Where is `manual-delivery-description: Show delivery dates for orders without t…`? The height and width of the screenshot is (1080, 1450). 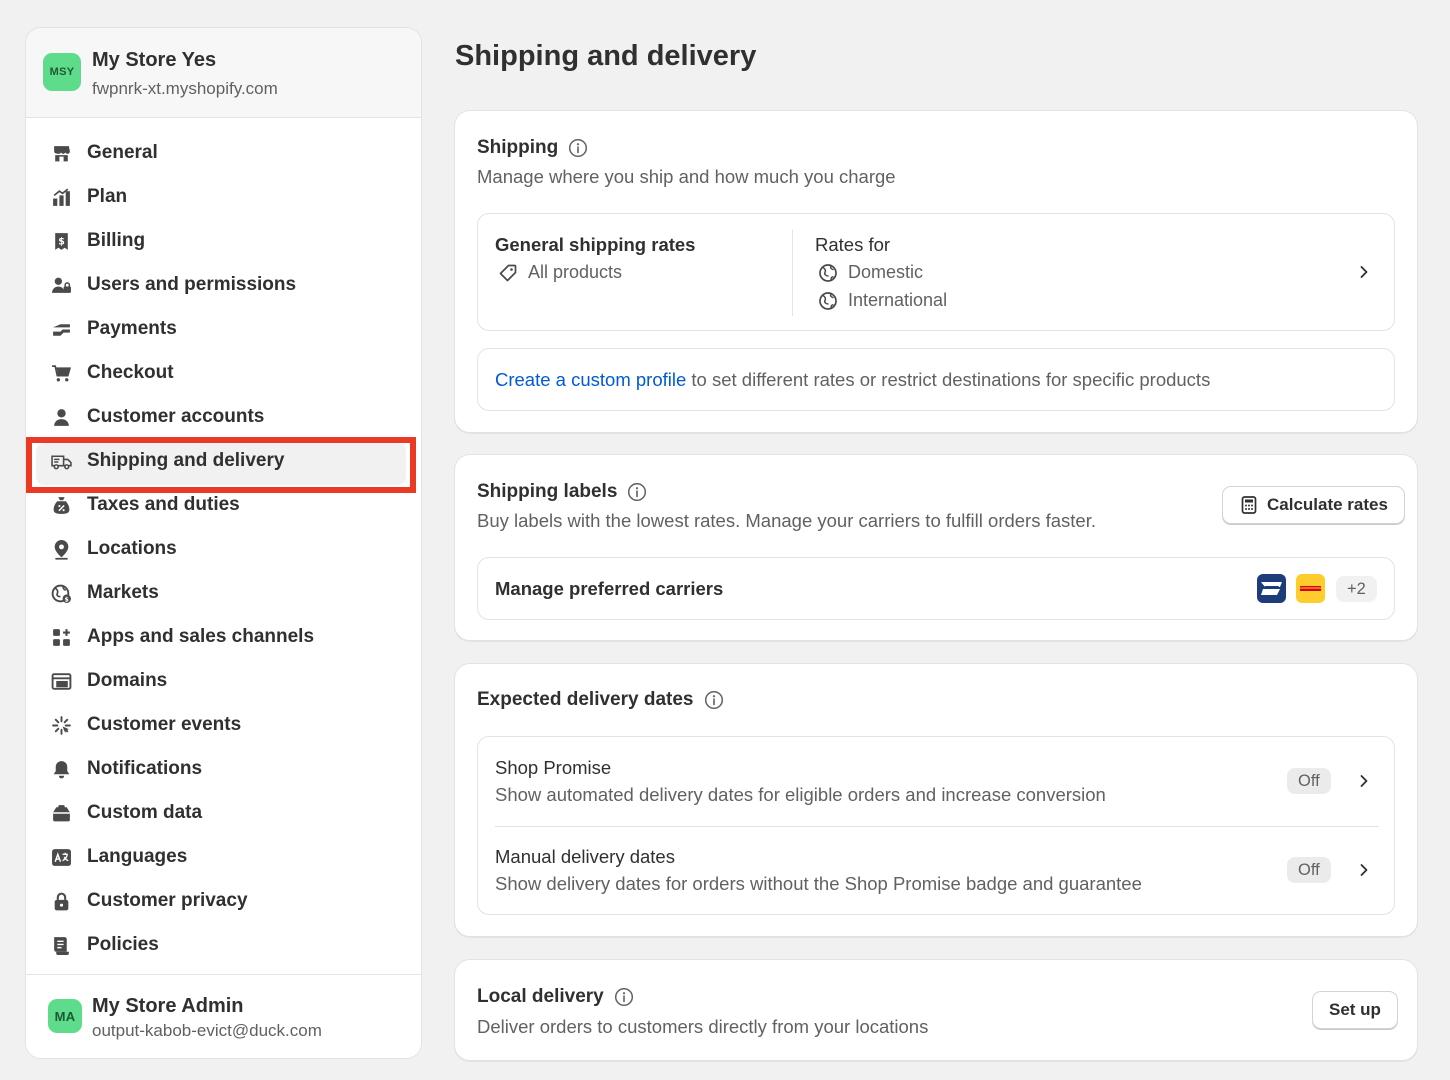 manual-delivery-description: Show delivery dates for orders without t… is located at coordinates (818, 883).